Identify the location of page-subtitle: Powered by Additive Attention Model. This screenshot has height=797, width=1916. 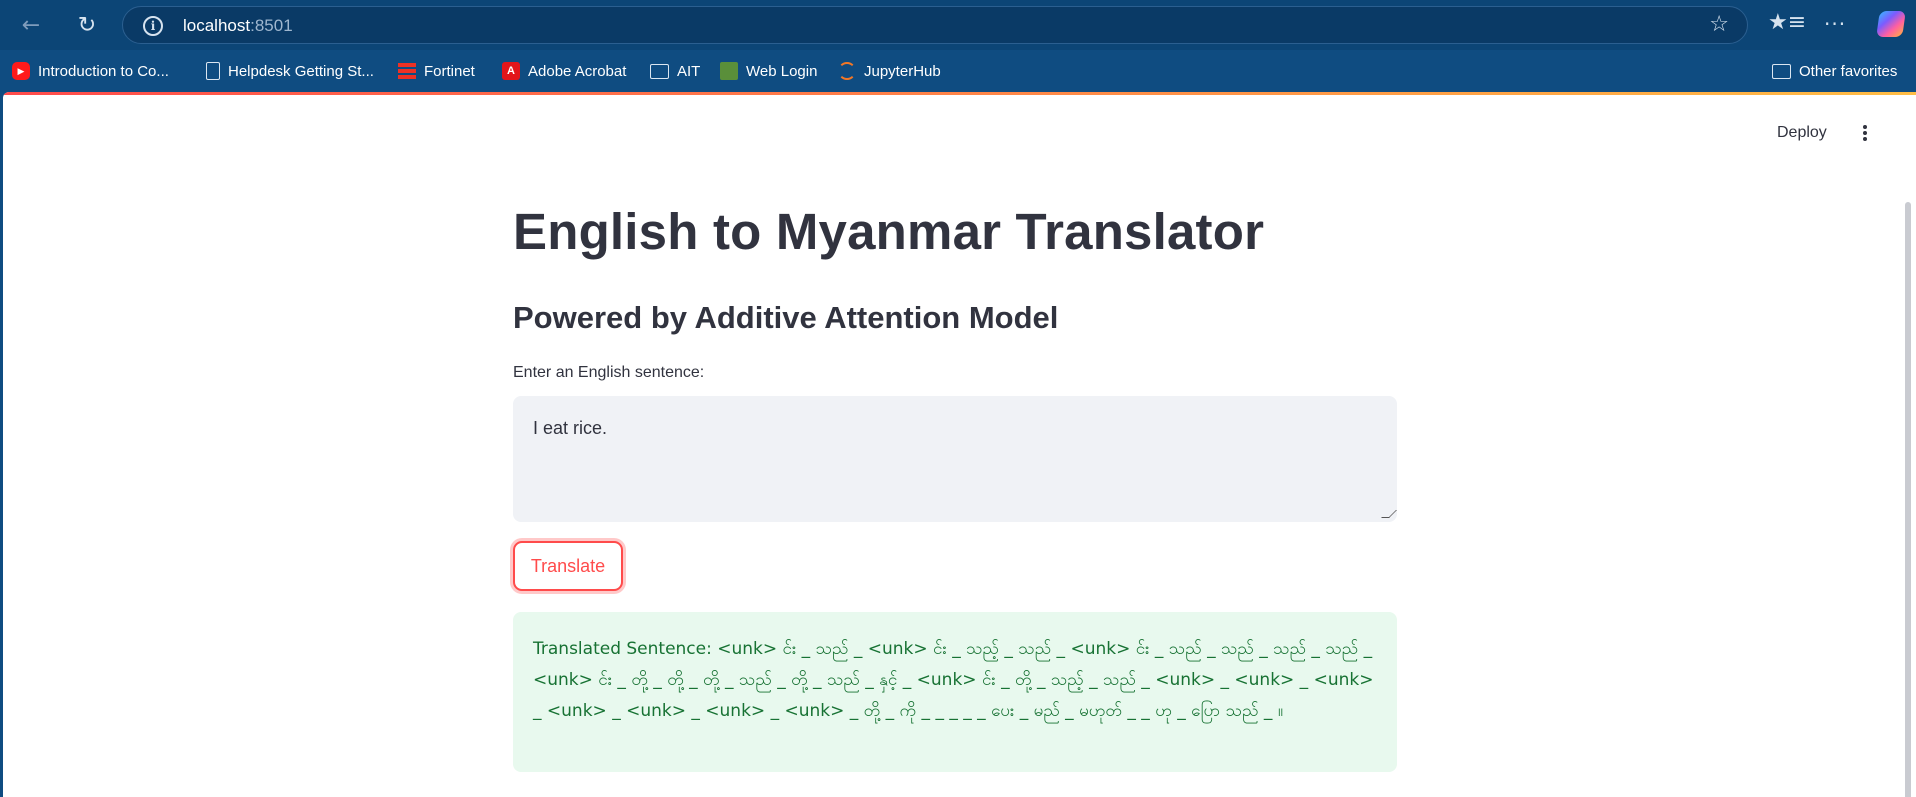
(786, 317).